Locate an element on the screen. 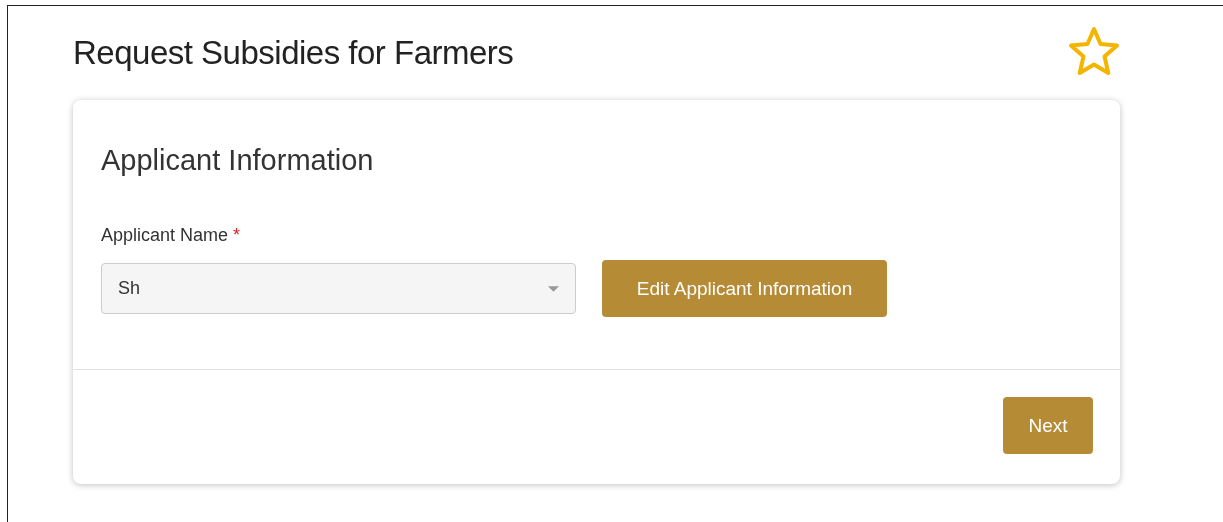 The width and height of the screenshot is (1223, 522). field-label: Applicant Name is located at coordinates (165, 235).